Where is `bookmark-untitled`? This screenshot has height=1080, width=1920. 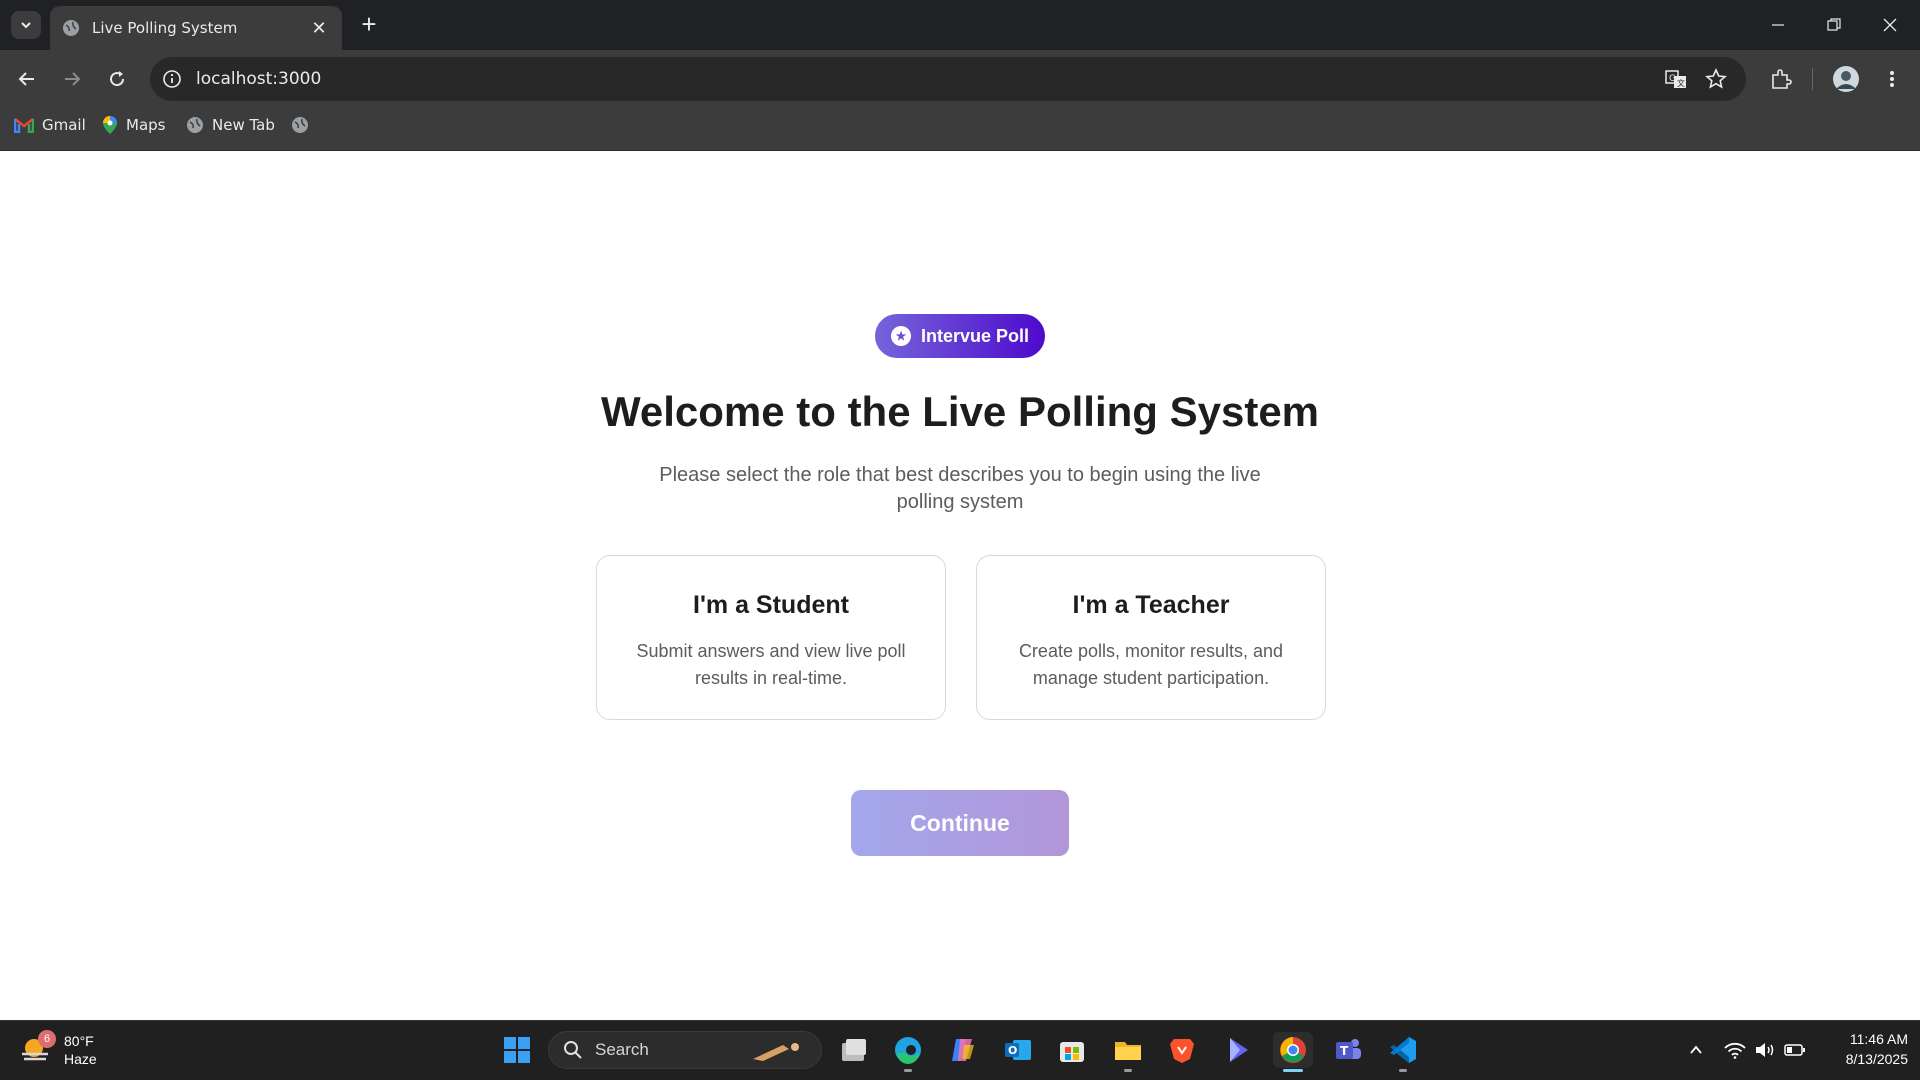
bookmark-untitled is located at coordinates (304, 125).